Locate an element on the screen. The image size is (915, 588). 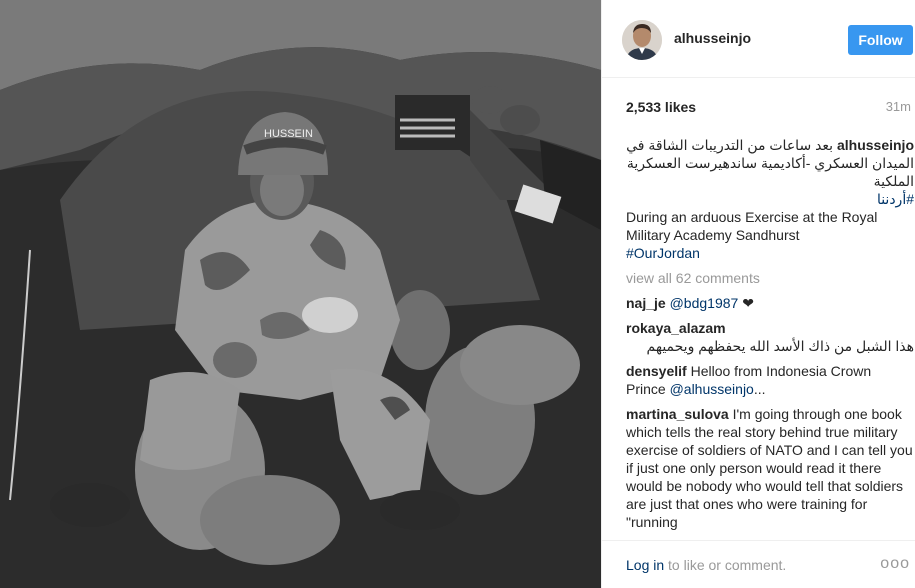
likes-count: 2,533 likes is located at coordinates (661, 107).